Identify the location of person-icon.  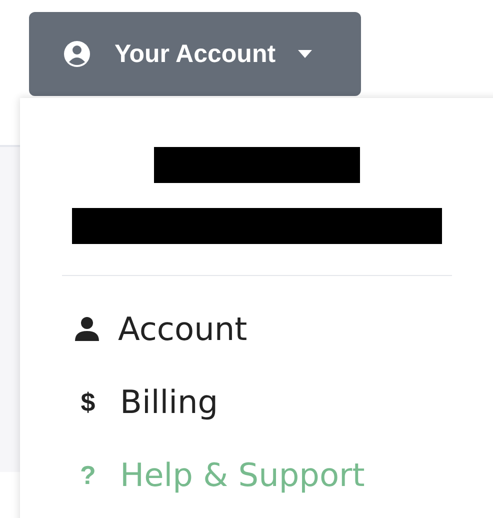
(87, 329).